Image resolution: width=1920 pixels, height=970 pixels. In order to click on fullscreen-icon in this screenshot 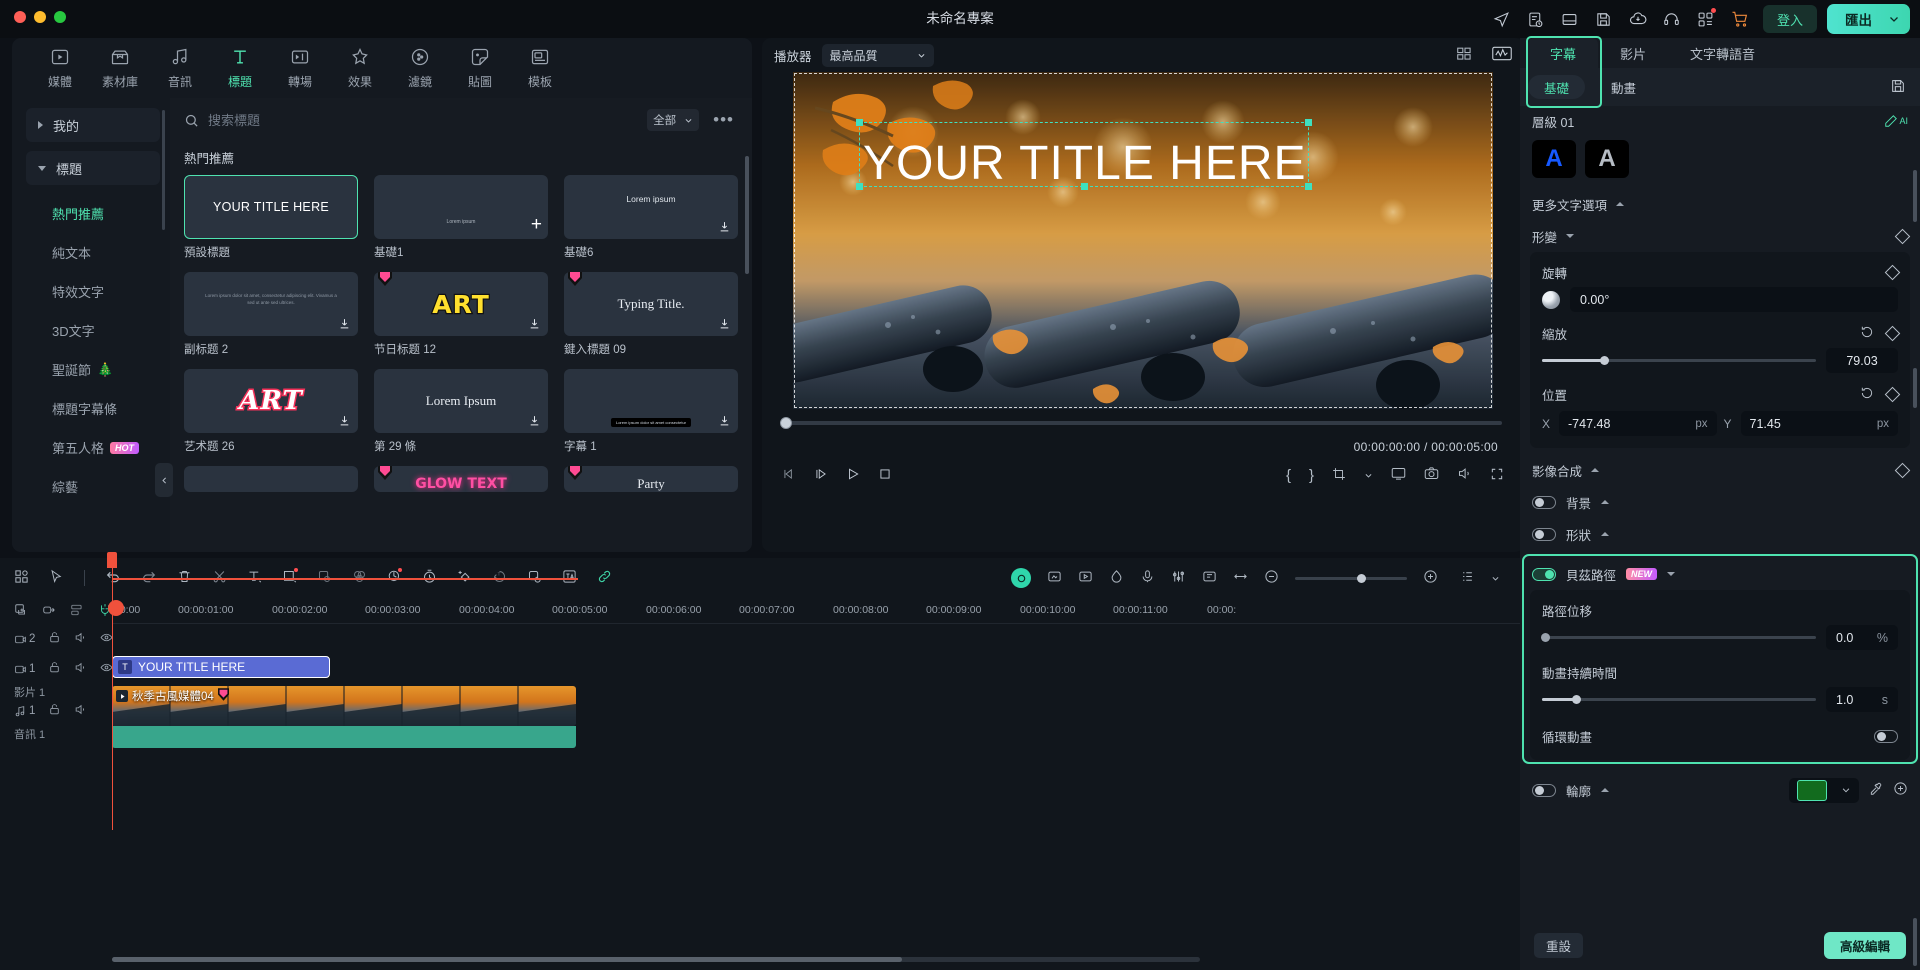, I will do `click(1497, 475)`.